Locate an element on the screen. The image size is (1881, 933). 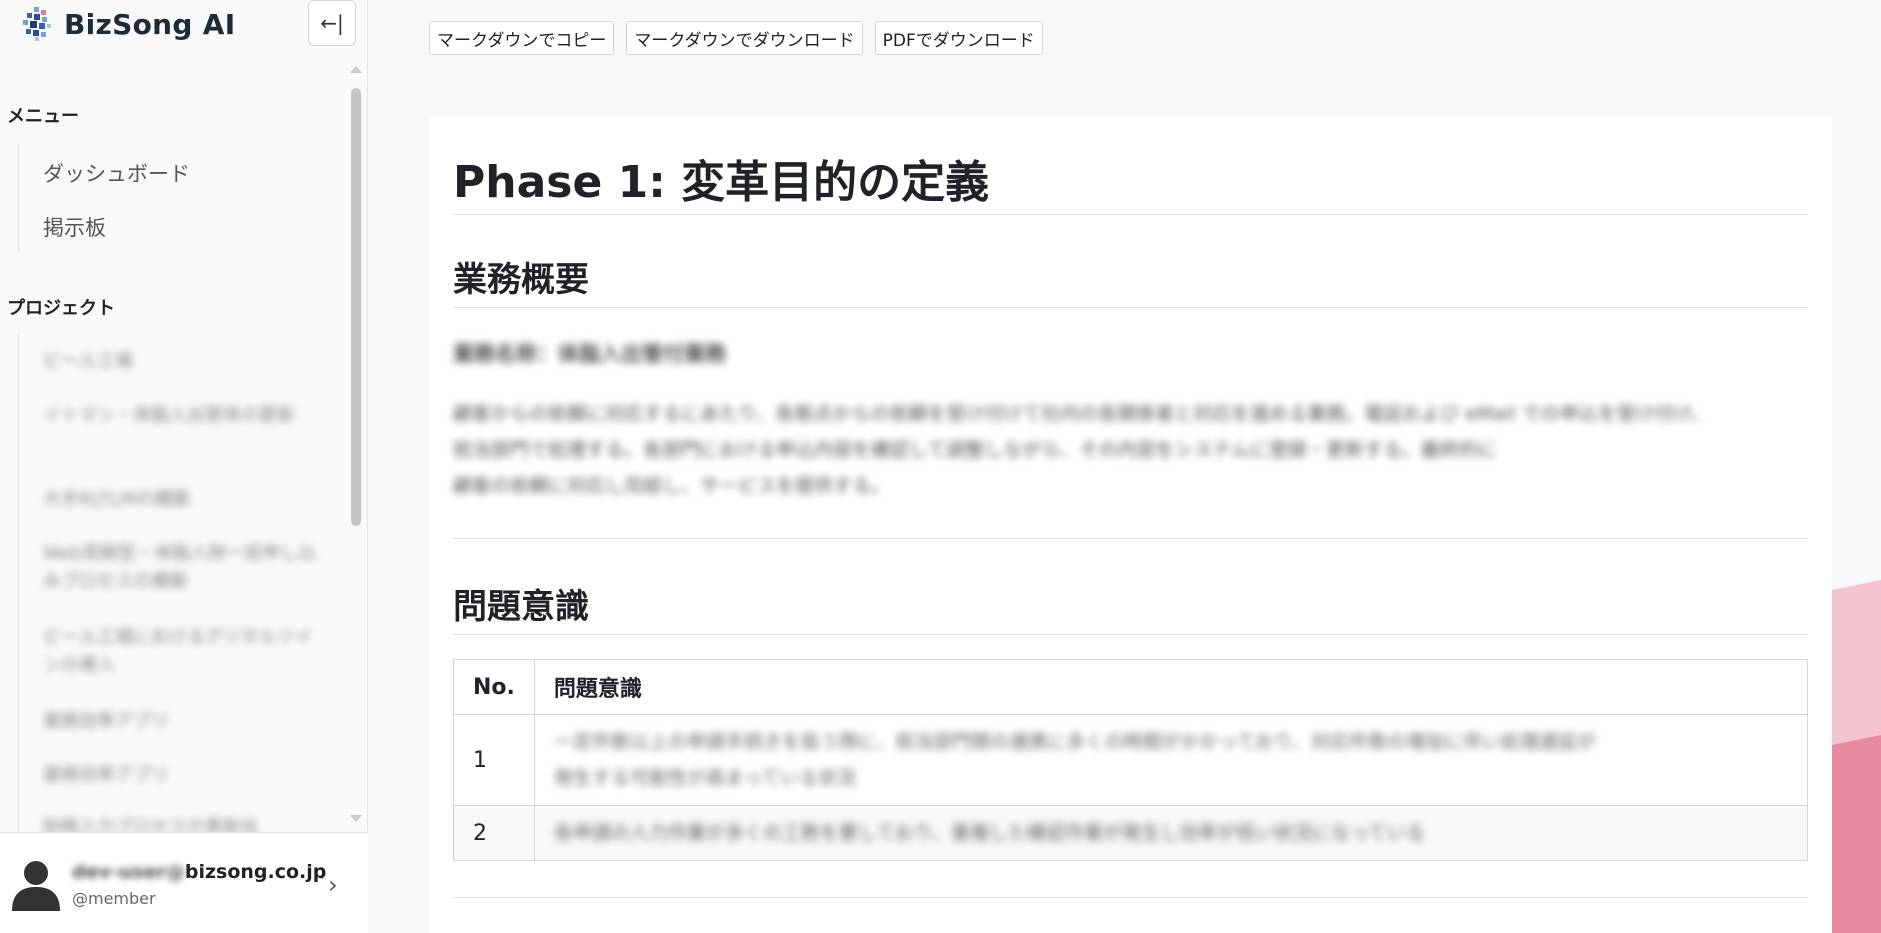
section-title-overview: 業務概要 is located at coordinates (521, 280).